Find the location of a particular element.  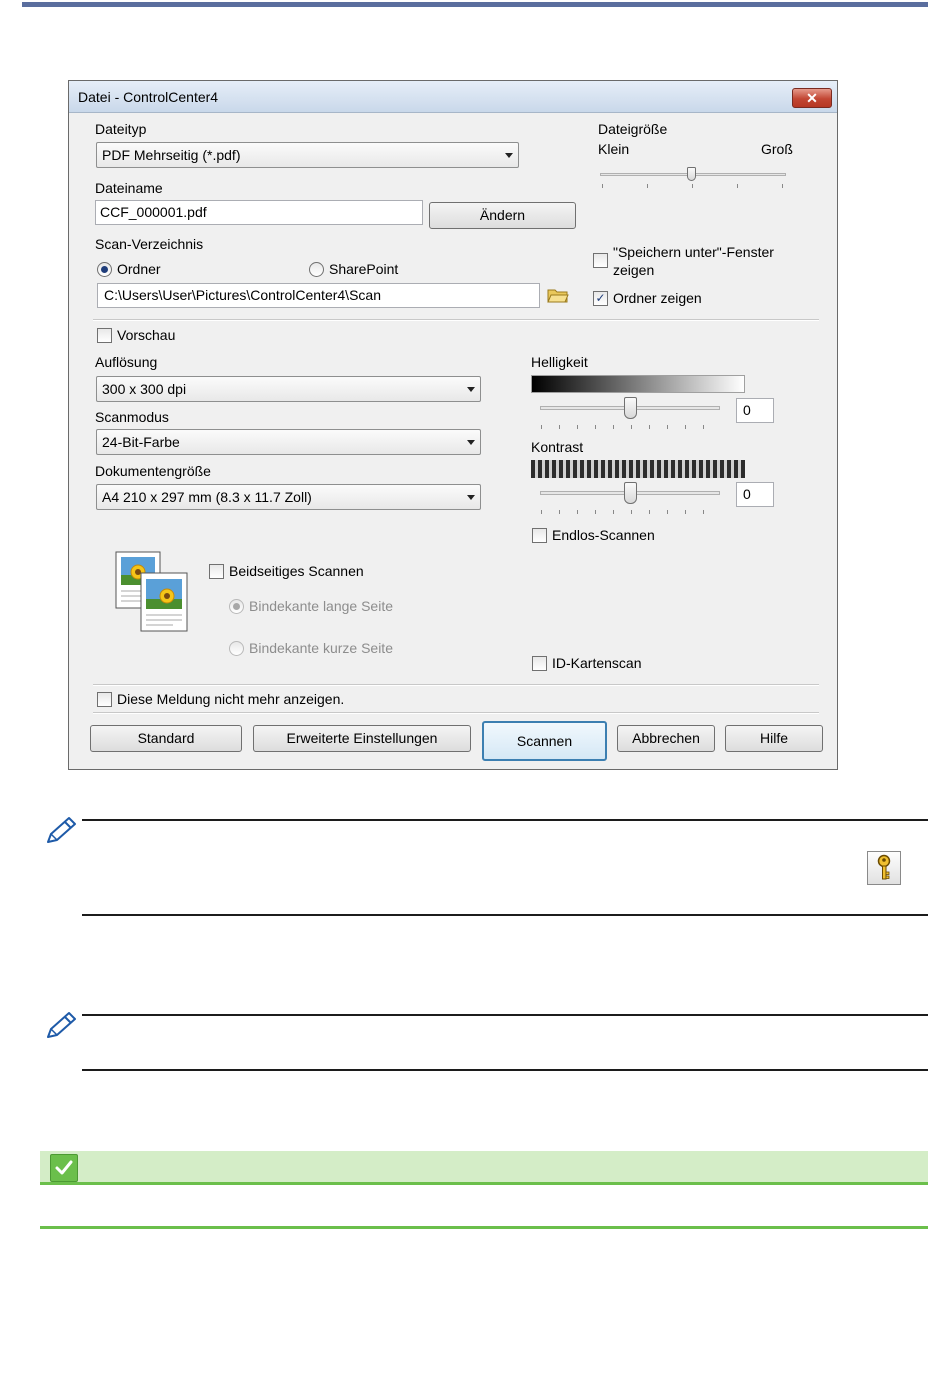

continuous-scan-checkbox is located at coordinates (539, 535).